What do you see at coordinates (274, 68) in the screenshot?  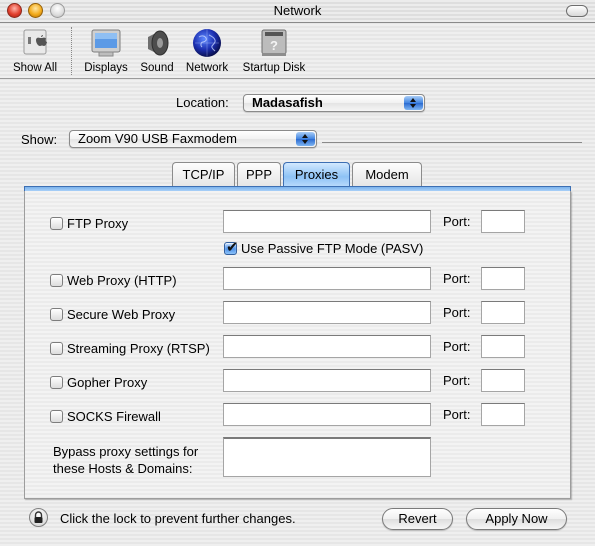 I see `toolbar-item-label: Startup Disk` at bounding box center [274, 68].